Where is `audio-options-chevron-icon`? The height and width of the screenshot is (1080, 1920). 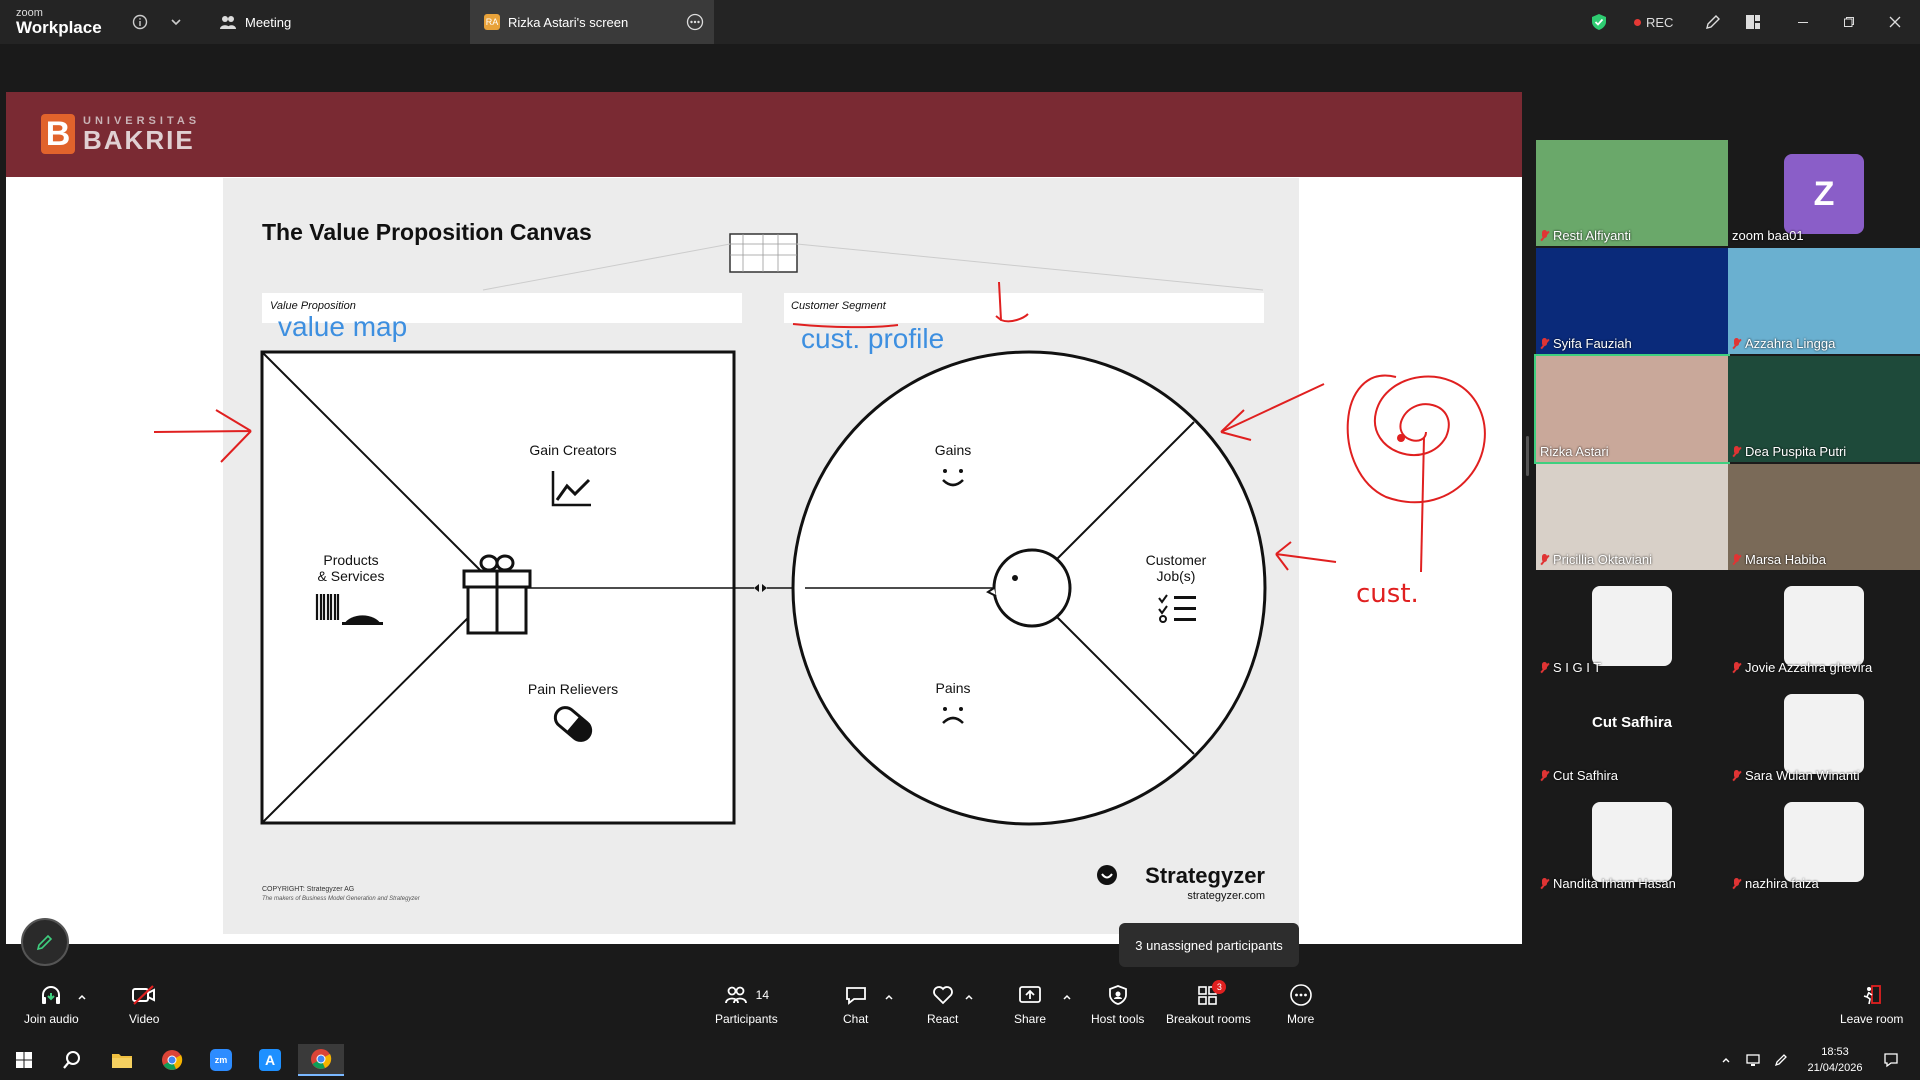
audio-options-chevron-icon is located at coordinates (82, 997).